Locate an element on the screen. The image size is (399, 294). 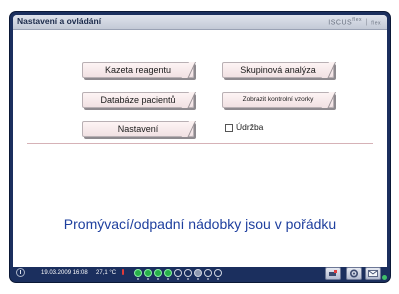
thermometer-icon is located at coordinates (123, 272).